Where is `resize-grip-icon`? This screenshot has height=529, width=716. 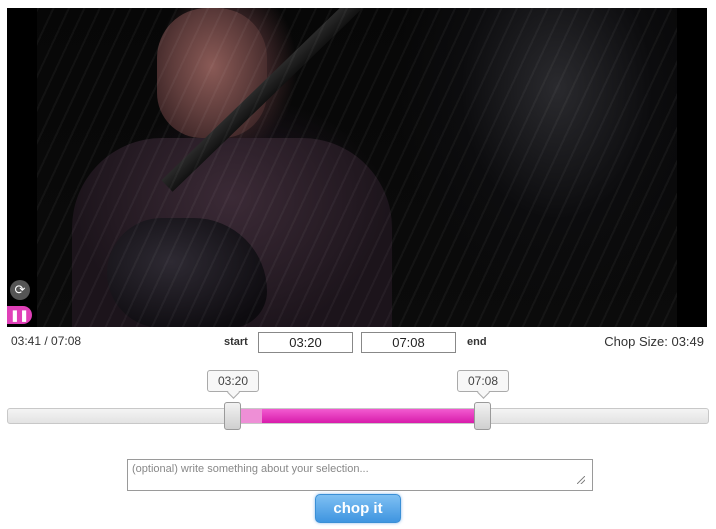 resize-grip-icon is located at coordinates (581, 480).